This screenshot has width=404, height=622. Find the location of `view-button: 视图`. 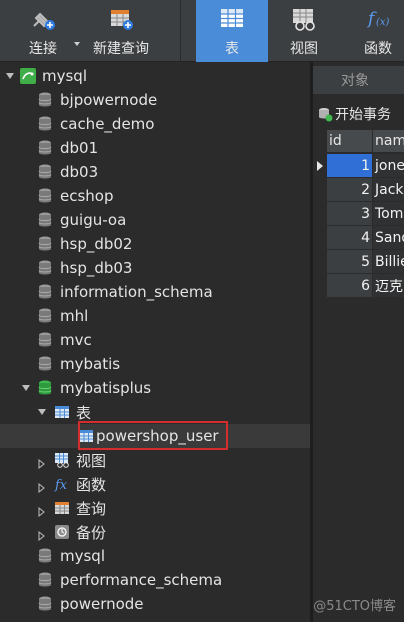

view-button: 视图 is located at coordinates (304, 31).